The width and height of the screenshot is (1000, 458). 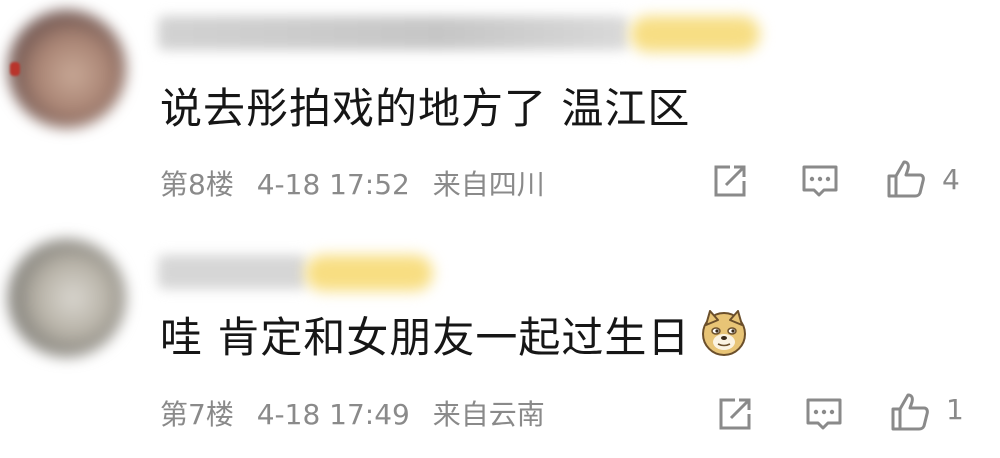 What do you see at coordinates (197, 184) in the screenshot?
I see `floor-number: 第8楼` at bounding box center [197, 184].